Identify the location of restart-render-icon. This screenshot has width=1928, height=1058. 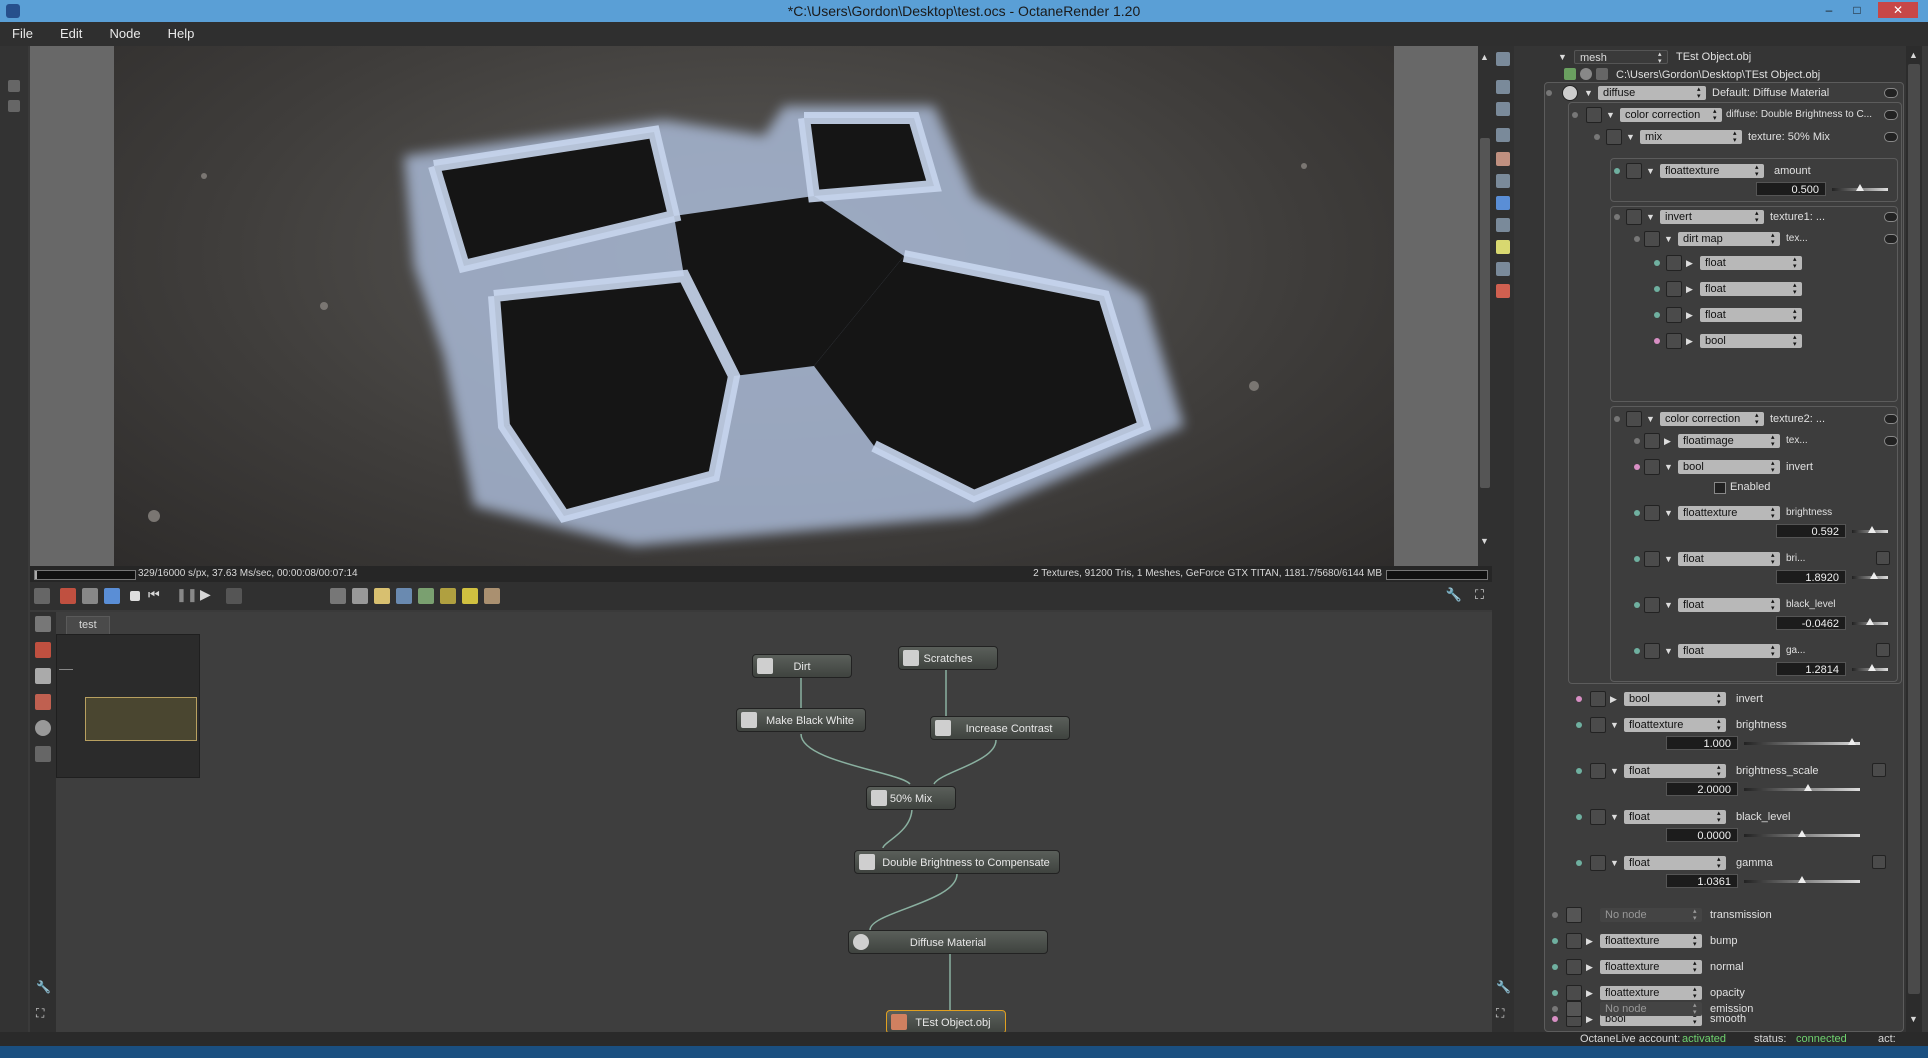
(68, 596).